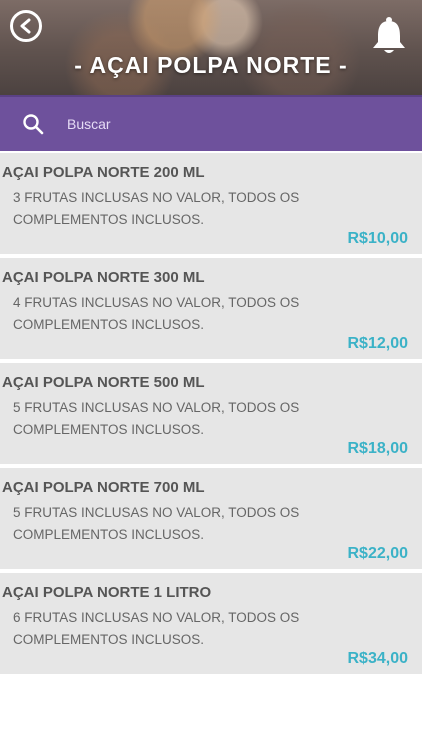  I want to click on product-price: R$12,00, so click(378, 343).